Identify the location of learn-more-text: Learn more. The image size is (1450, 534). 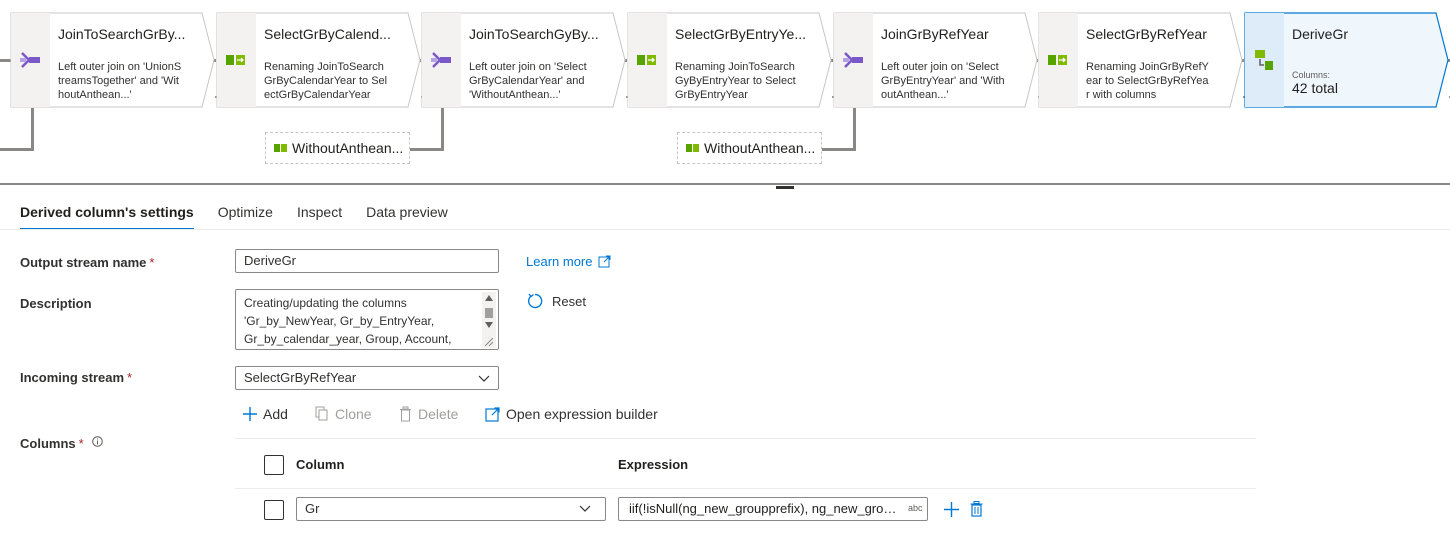
(559, 261).